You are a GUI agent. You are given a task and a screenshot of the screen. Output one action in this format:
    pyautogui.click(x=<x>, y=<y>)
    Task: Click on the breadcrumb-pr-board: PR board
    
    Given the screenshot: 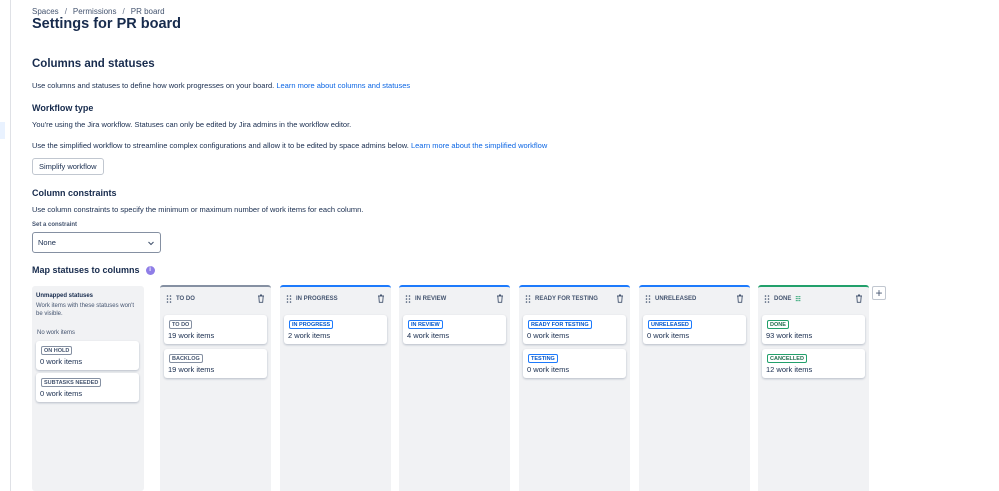 What is the action you would take?
    pyautogui.click(x=148, y=11)
    